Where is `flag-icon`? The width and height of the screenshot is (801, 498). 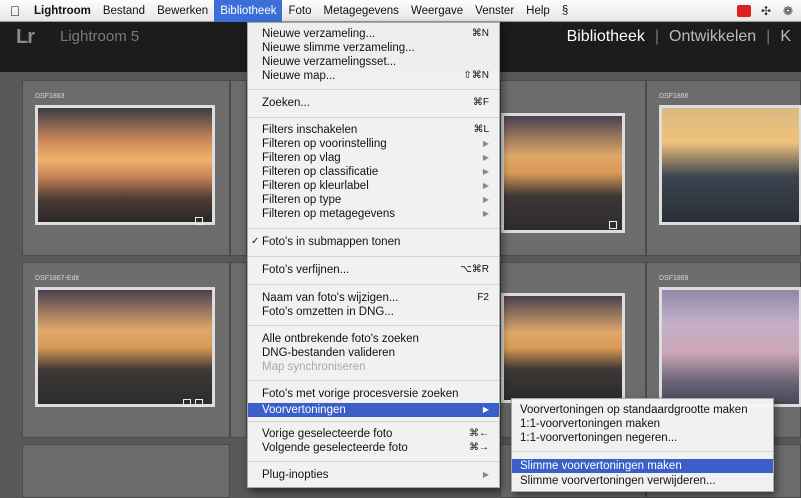
flag-icon is located at coordinates (744, 10).